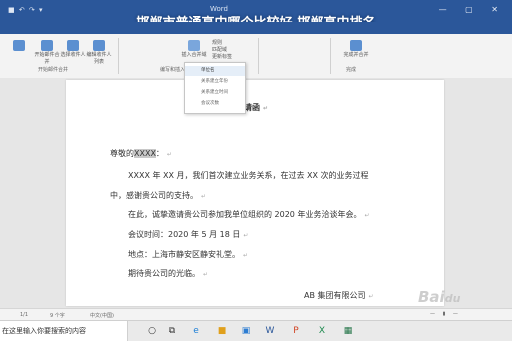  Describe the element at coordinates (215, 93) in the screenshot. I see `dropdown-item: 关系建立时间` at that location.